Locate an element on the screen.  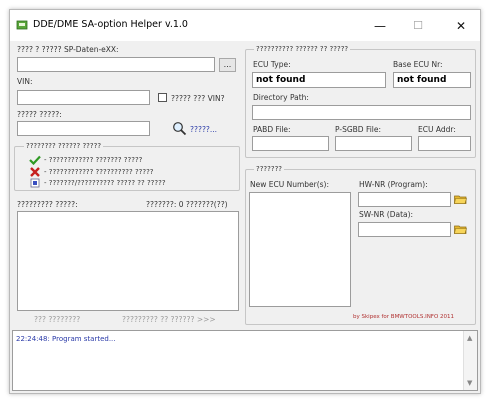
ecu-addr-label: ECU Addr: is located at coordinates (437, 129).